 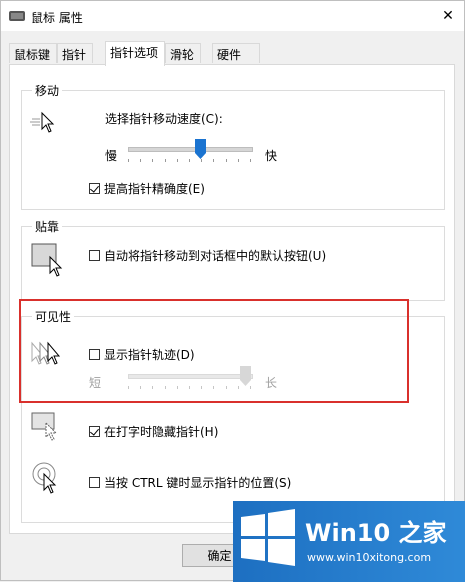 What do you see at coordinates (111, 156) in the screenshot?
I see `slow-label: 慢` at bounding box center [111, 156].